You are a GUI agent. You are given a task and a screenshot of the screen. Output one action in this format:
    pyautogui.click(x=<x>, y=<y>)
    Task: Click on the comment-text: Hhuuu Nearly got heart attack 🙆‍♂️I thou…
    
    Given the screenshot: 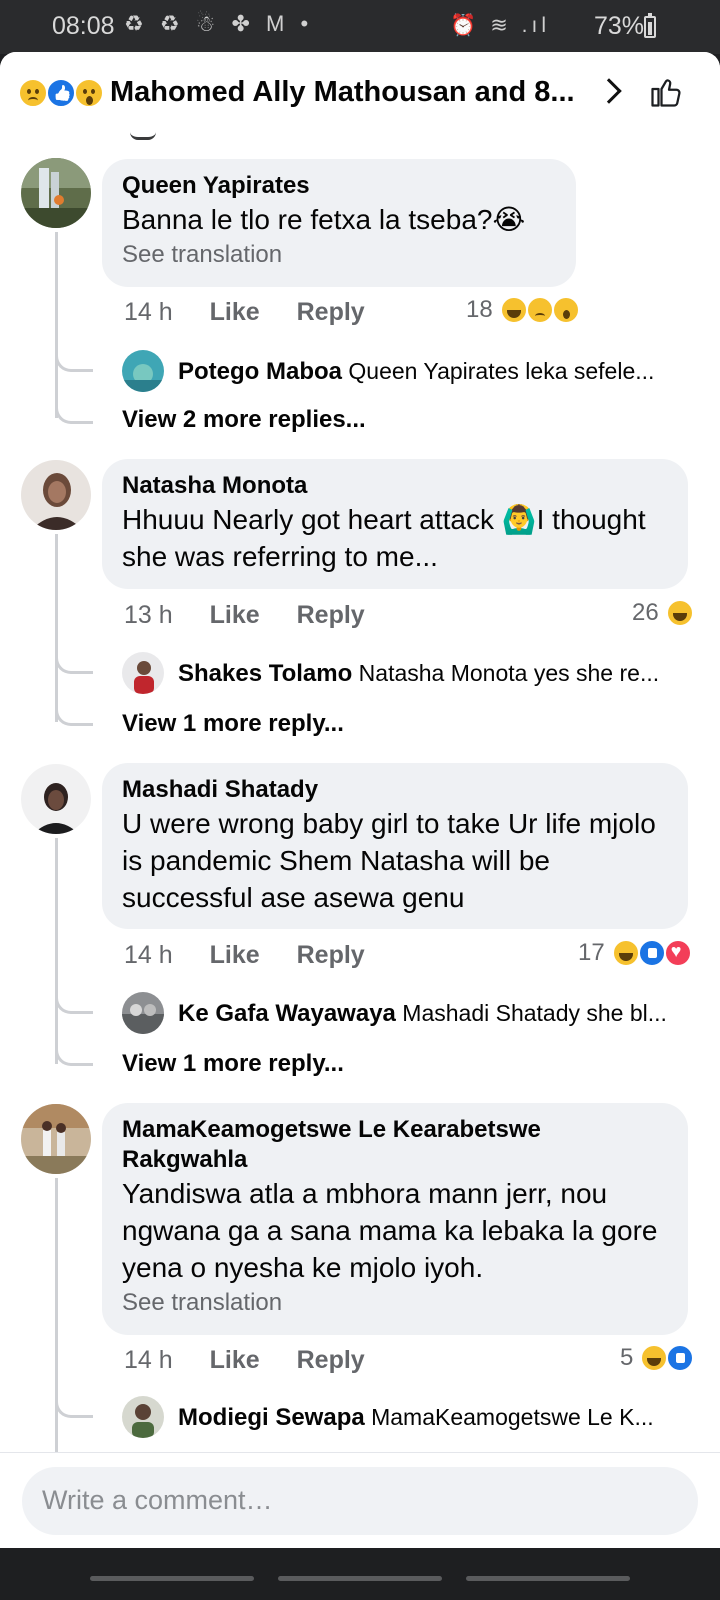 What is the action you would take?
    pyautogui.click(x=384, y=538)
    